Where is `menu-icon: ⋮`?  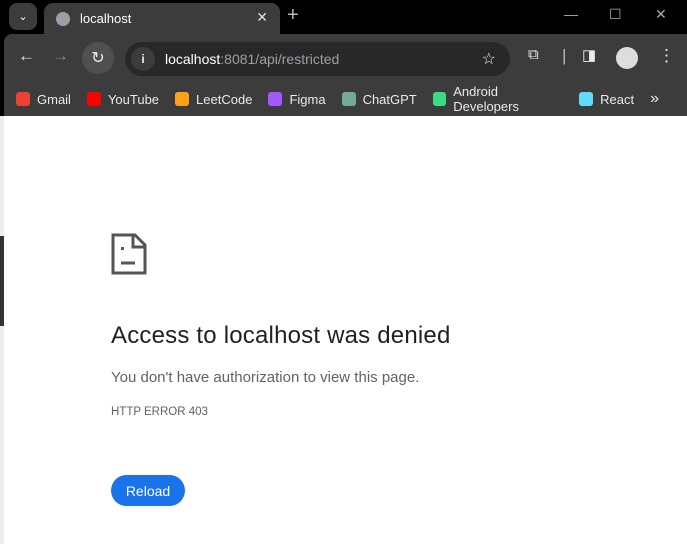 menu-icon: ⋮ is located at coordinates (666, 56).